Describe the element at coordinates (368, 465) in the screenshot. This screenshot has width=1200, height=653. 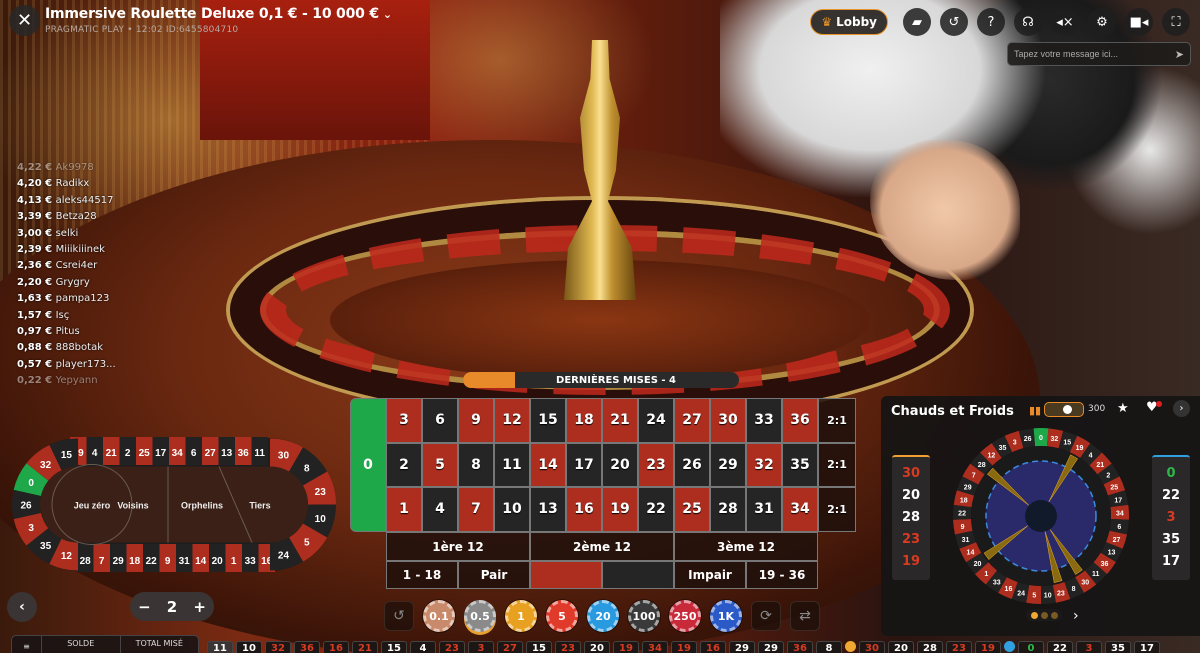
I see `bet-cell-0: 0` at that location.